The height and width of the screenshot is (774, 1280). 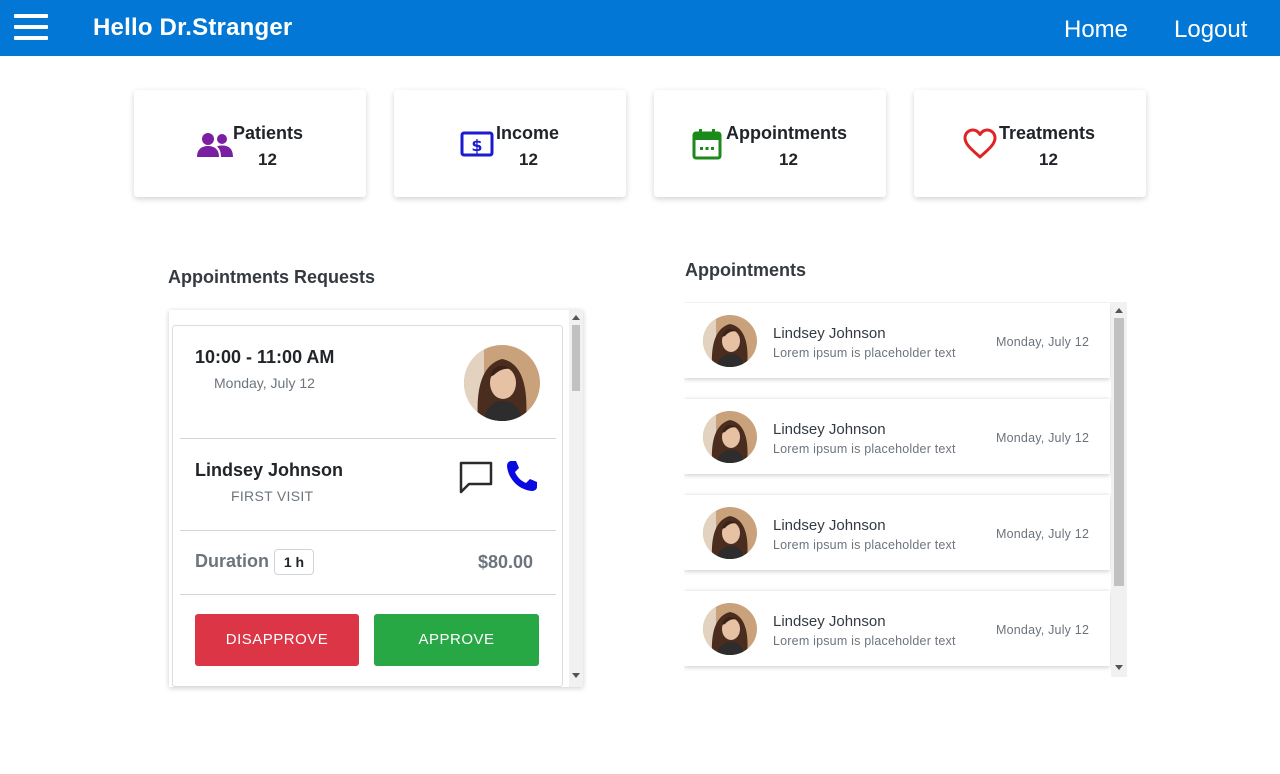 What do you see at coordinates (770, 143) in the screenshot?
I see `stat-card-appointments: Appointments 12` at bounding box center [770, 143].